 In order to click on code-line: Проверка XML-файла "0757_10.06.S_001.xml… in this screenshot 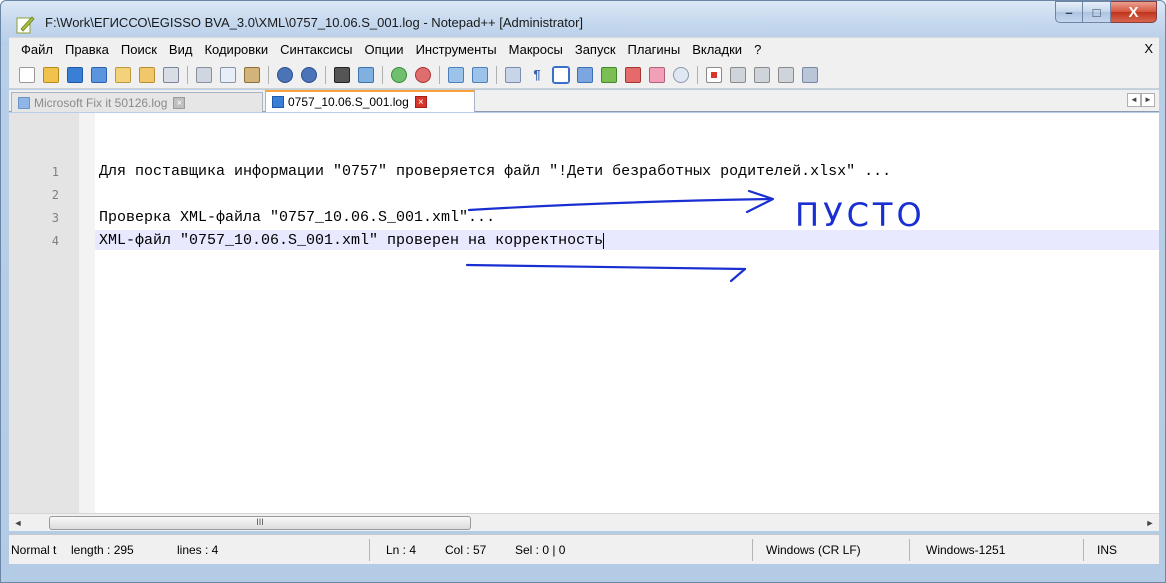, I will do `click(297, 217)`.